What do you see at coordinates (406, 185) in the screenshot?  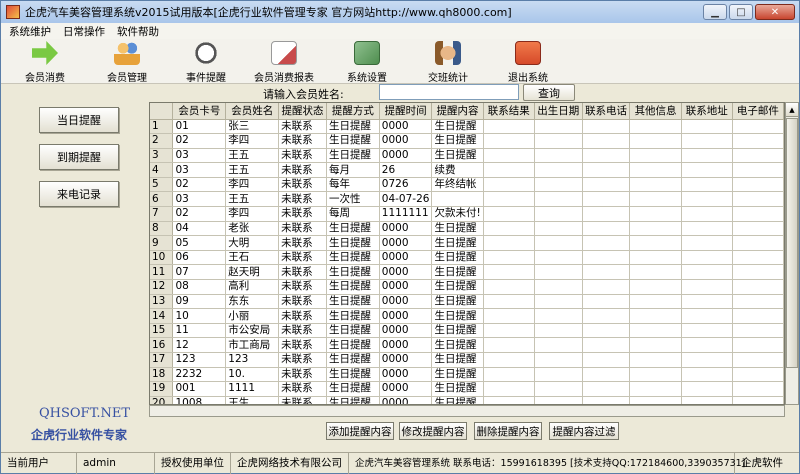 I see `table-cell: 0726` at bounding box center [406, 185].